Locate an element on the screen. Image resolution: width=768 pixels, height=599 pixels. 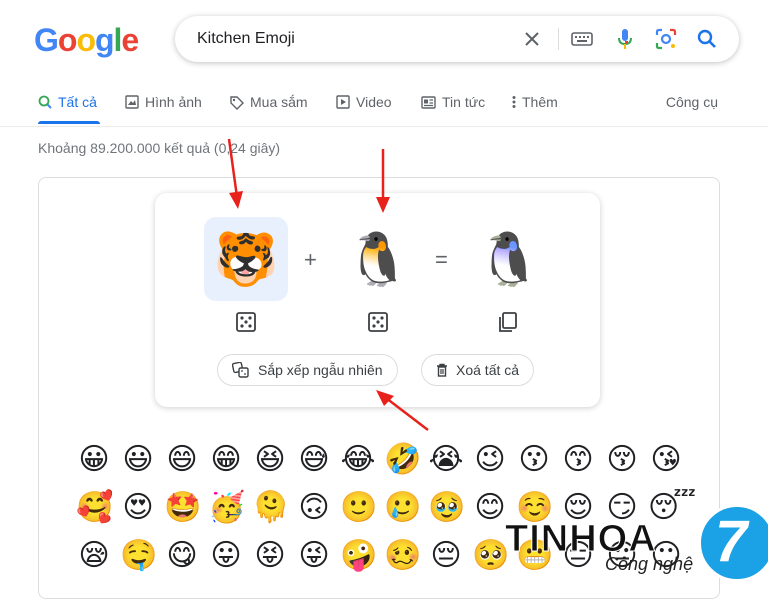
emoji-option: 🥰 is located at coordinates (94, 508).